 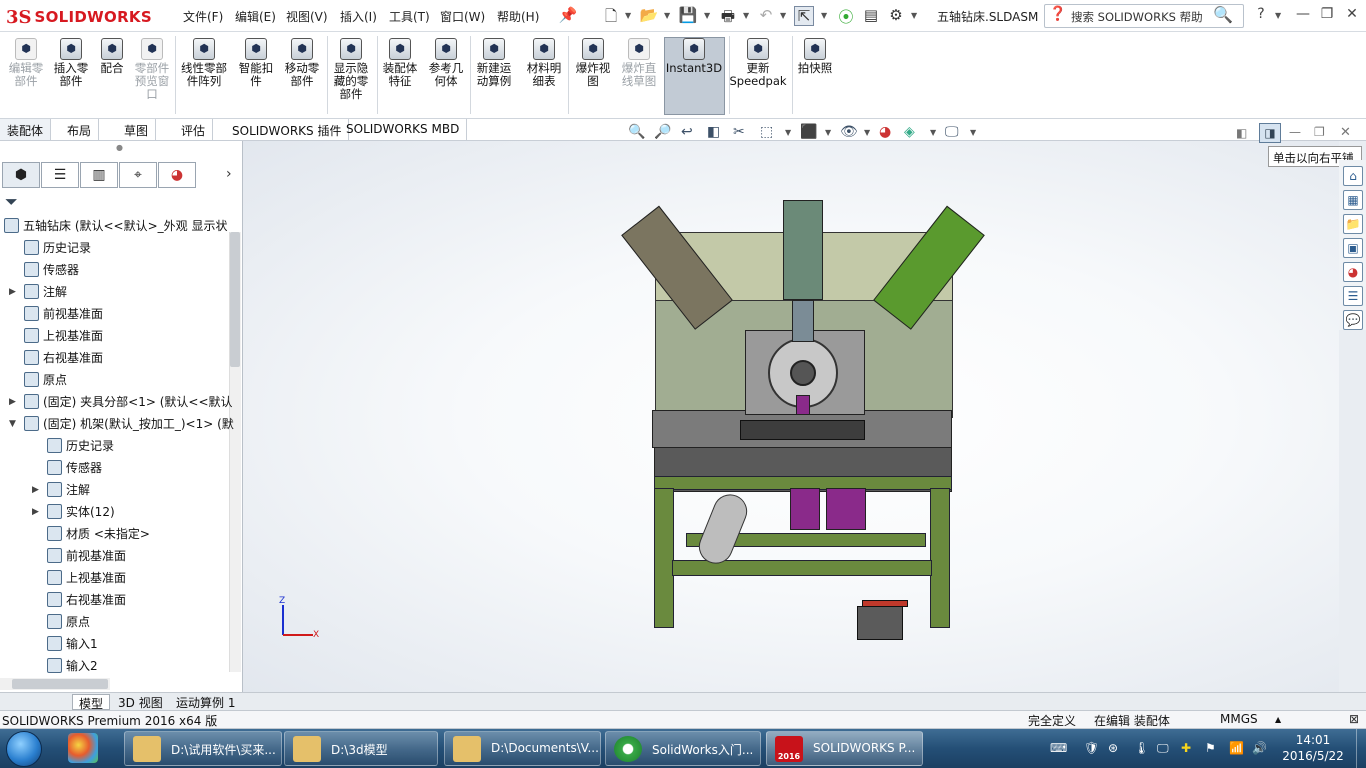 I want to click on select-arrow-icon: ⇱, so click(x=804, y=16).